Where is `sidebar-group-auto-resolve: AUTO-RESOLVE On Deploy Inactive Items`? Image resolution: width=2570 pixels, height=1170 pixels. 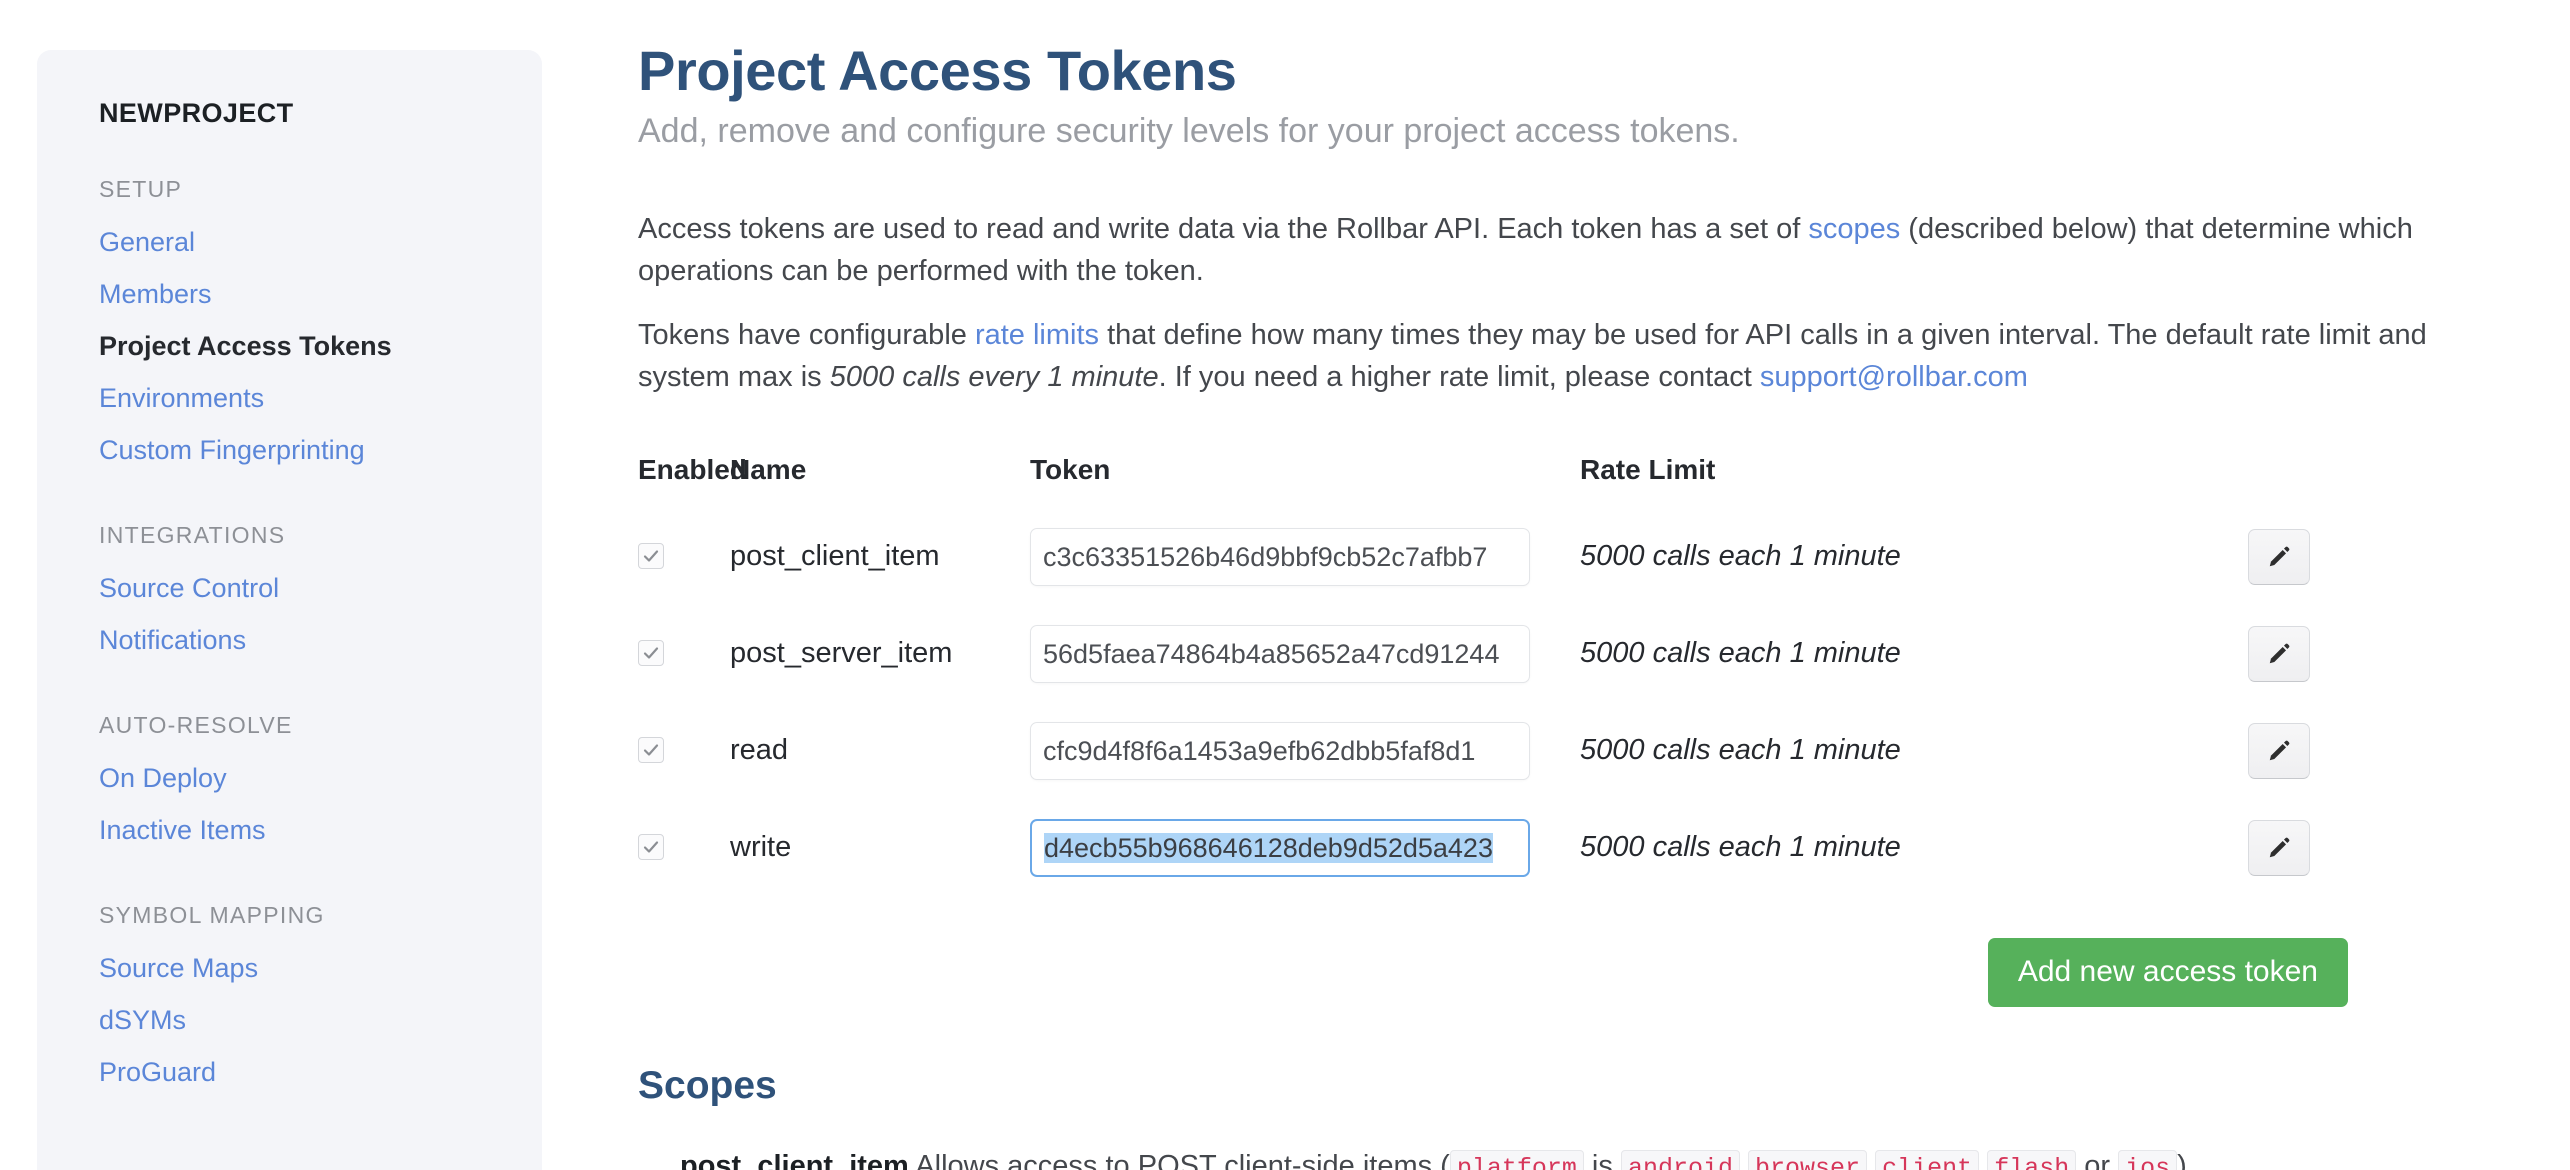 sidebar-group-auto-resolve: AUTO-RESOLVE On Deploy Inactive Items is located at coordinates (320, 784).